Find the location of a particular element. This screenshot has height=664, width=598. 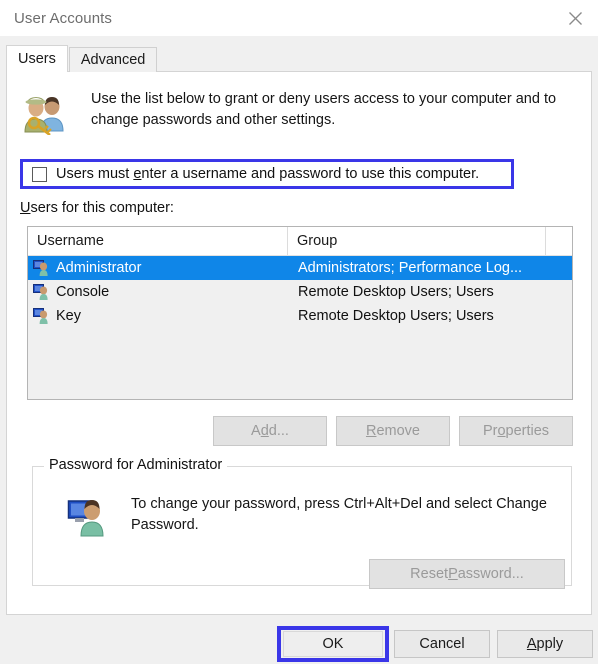

properties-button-accel: o is located at coordinates (501, 431).